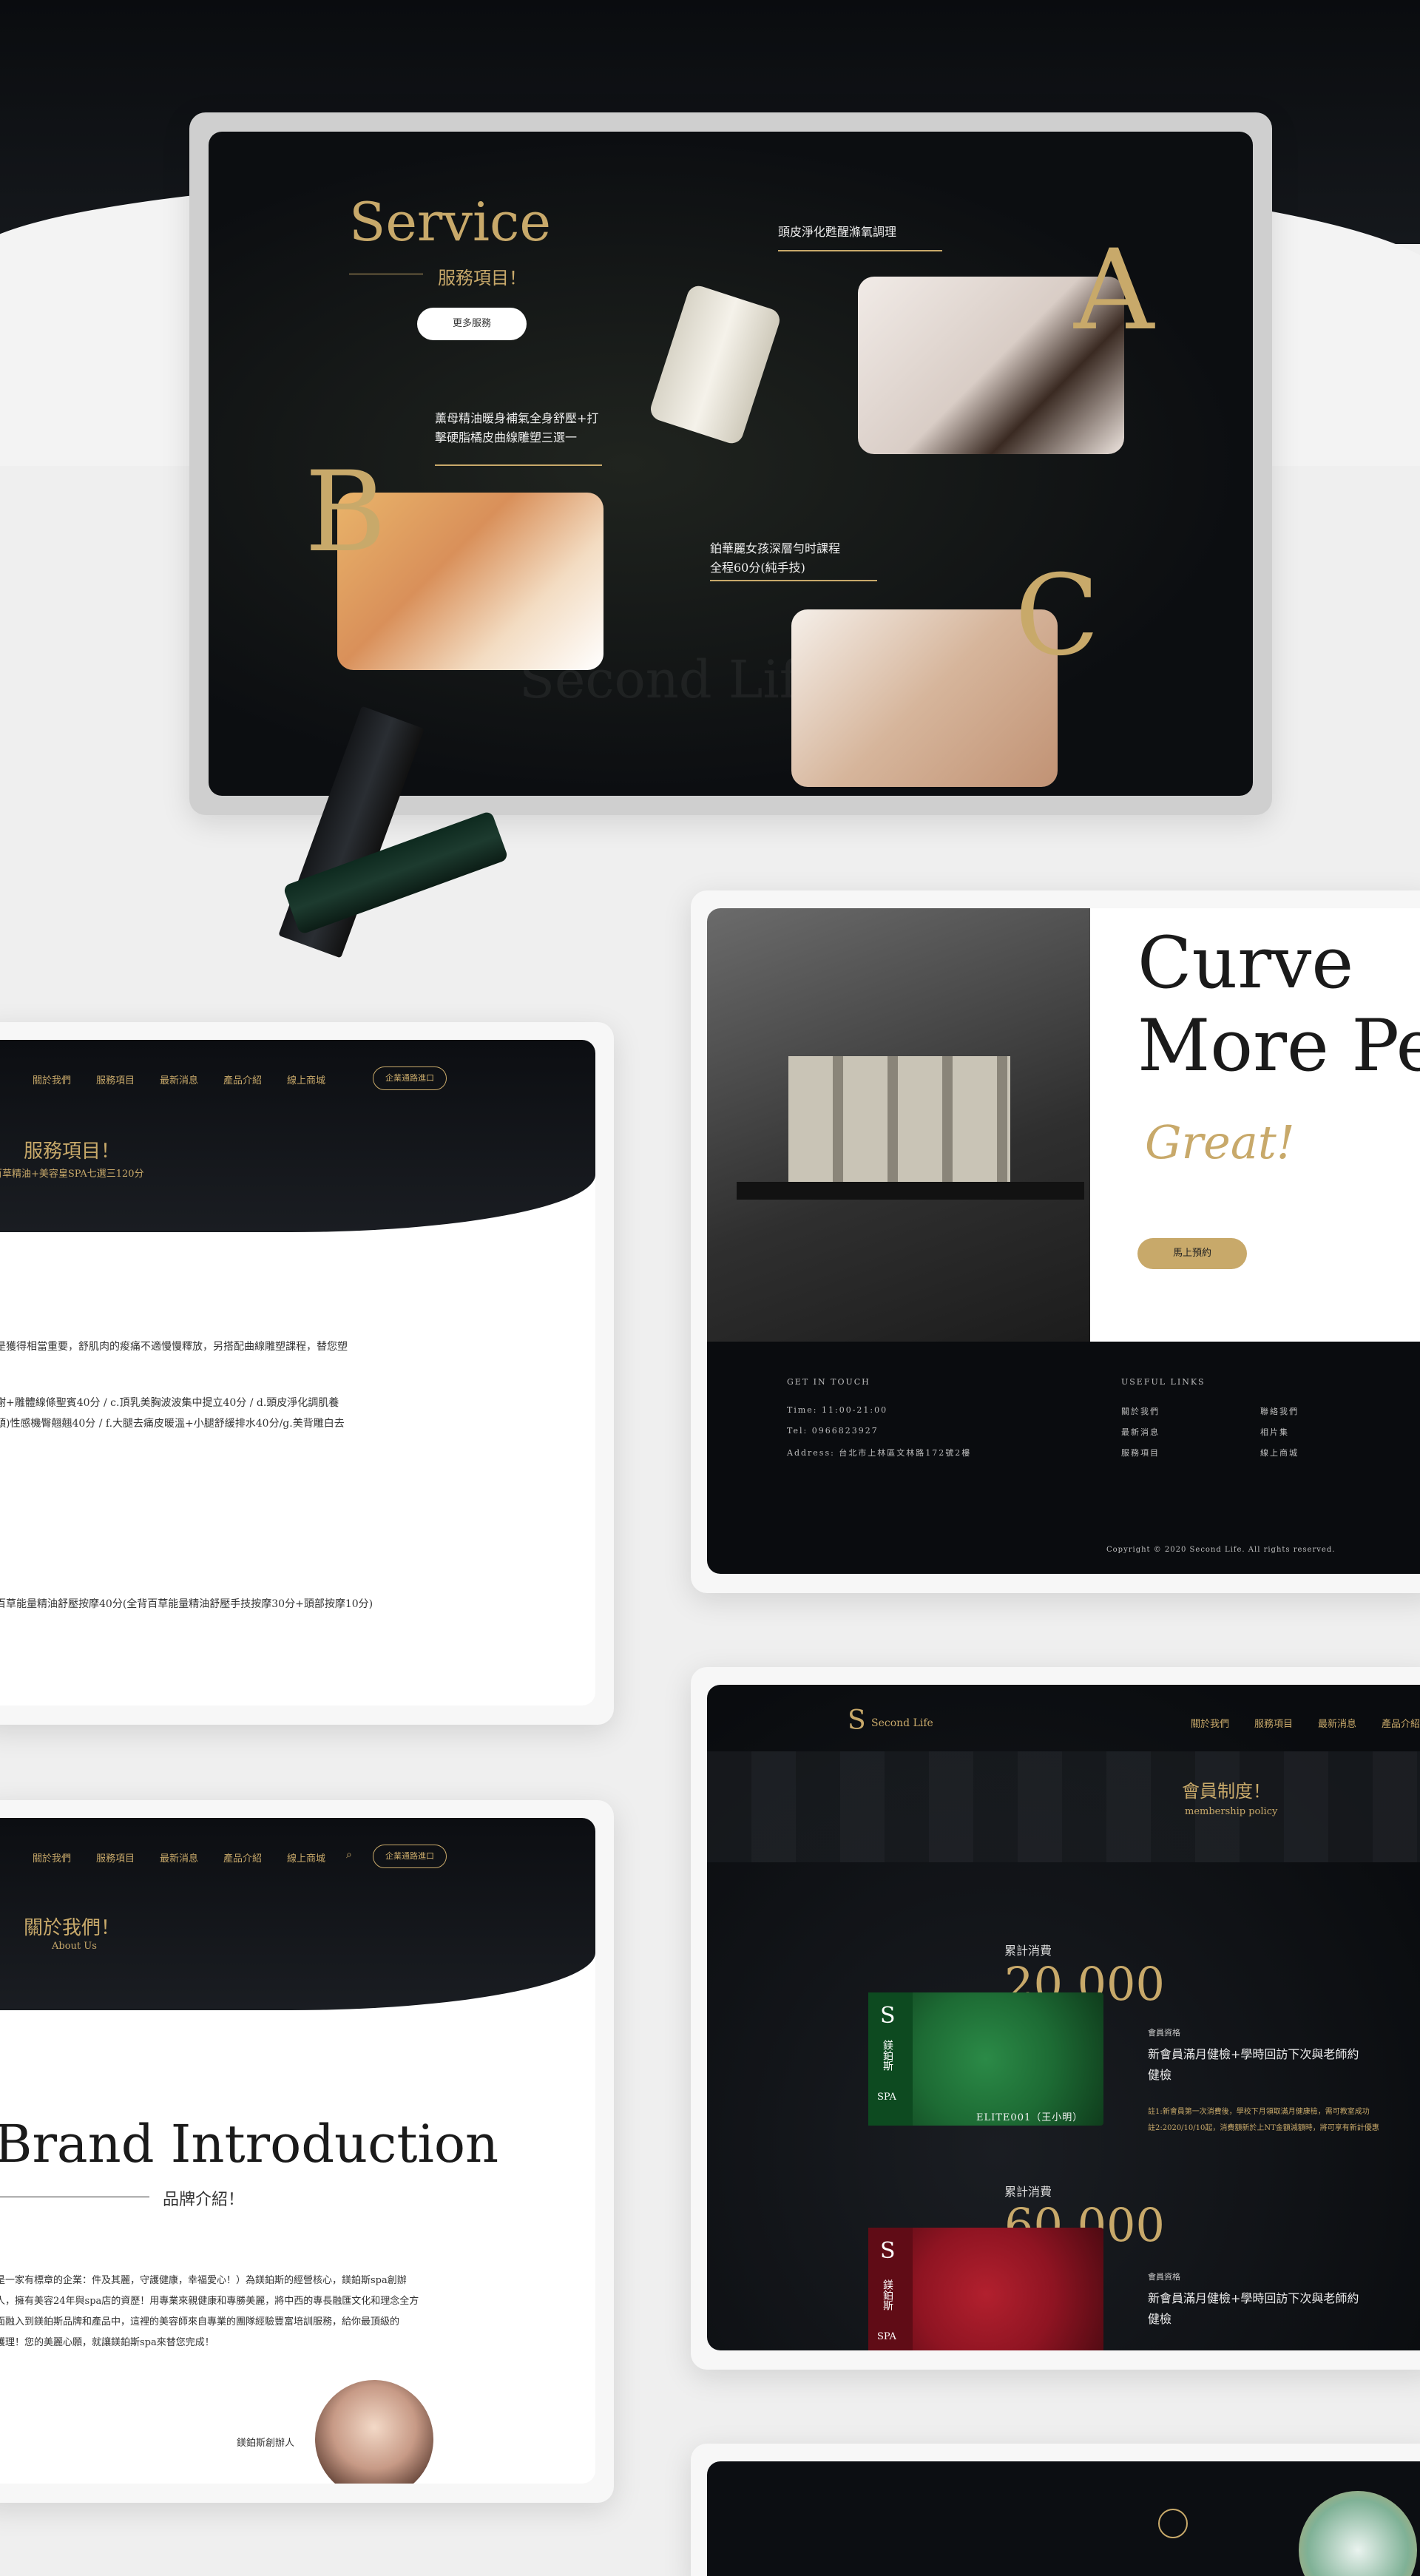 The width and height of the screenshot is (1420, 2576). I want to click on tier1-card-number: ELITE001（王小明）, so click(1029, 2117).